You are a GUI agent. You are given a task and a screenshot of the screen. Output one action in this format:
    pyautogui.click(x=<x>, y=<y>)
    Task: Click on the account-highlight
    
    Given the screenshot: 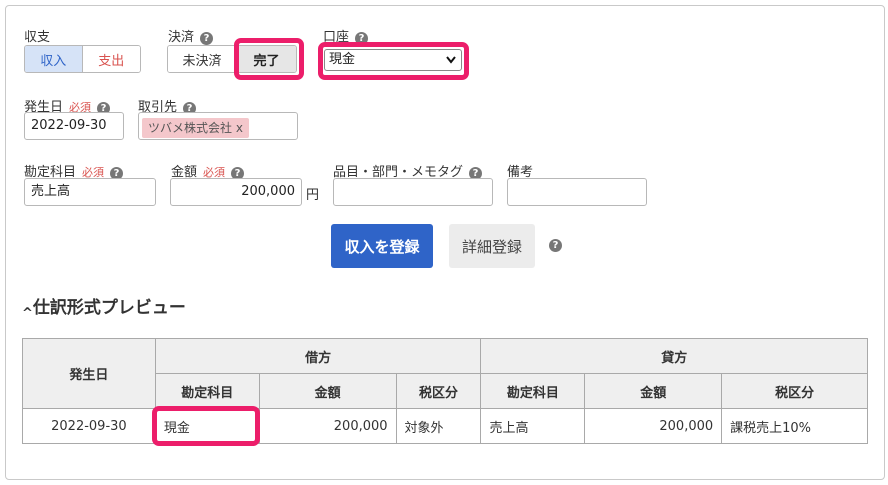 What is the action you would take?
    pyautogui.click(x=393, y=61)
    